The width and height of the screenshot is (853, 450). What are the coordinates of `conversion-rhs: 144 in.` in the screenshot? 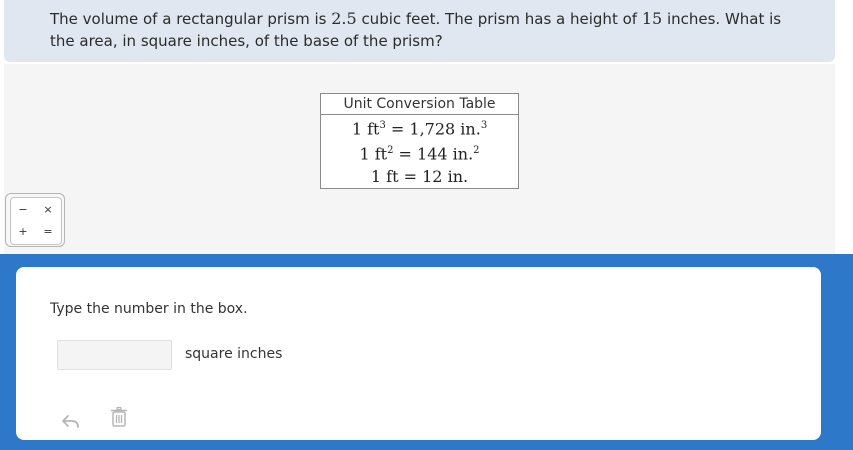 It's located at (445, 154).